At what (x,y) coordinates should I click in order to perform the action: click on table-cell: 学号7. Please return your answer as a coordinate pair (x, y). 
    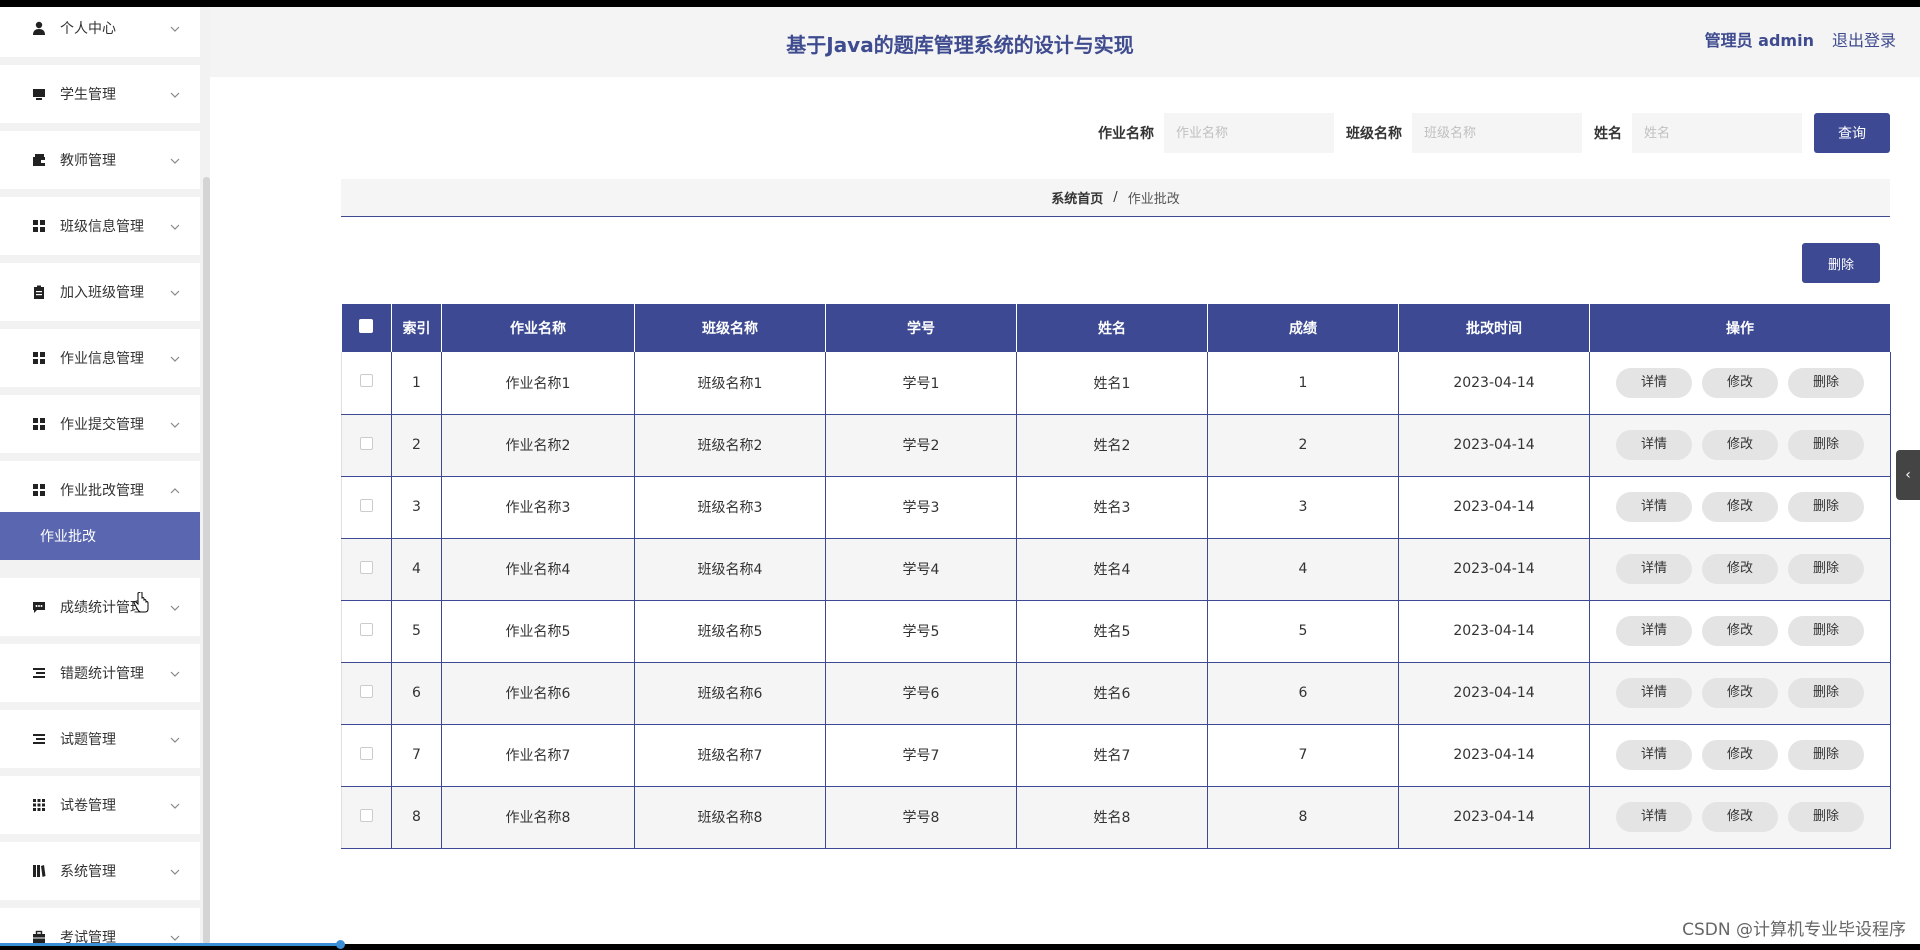
    Looking at the image, I should click on (921, 755).